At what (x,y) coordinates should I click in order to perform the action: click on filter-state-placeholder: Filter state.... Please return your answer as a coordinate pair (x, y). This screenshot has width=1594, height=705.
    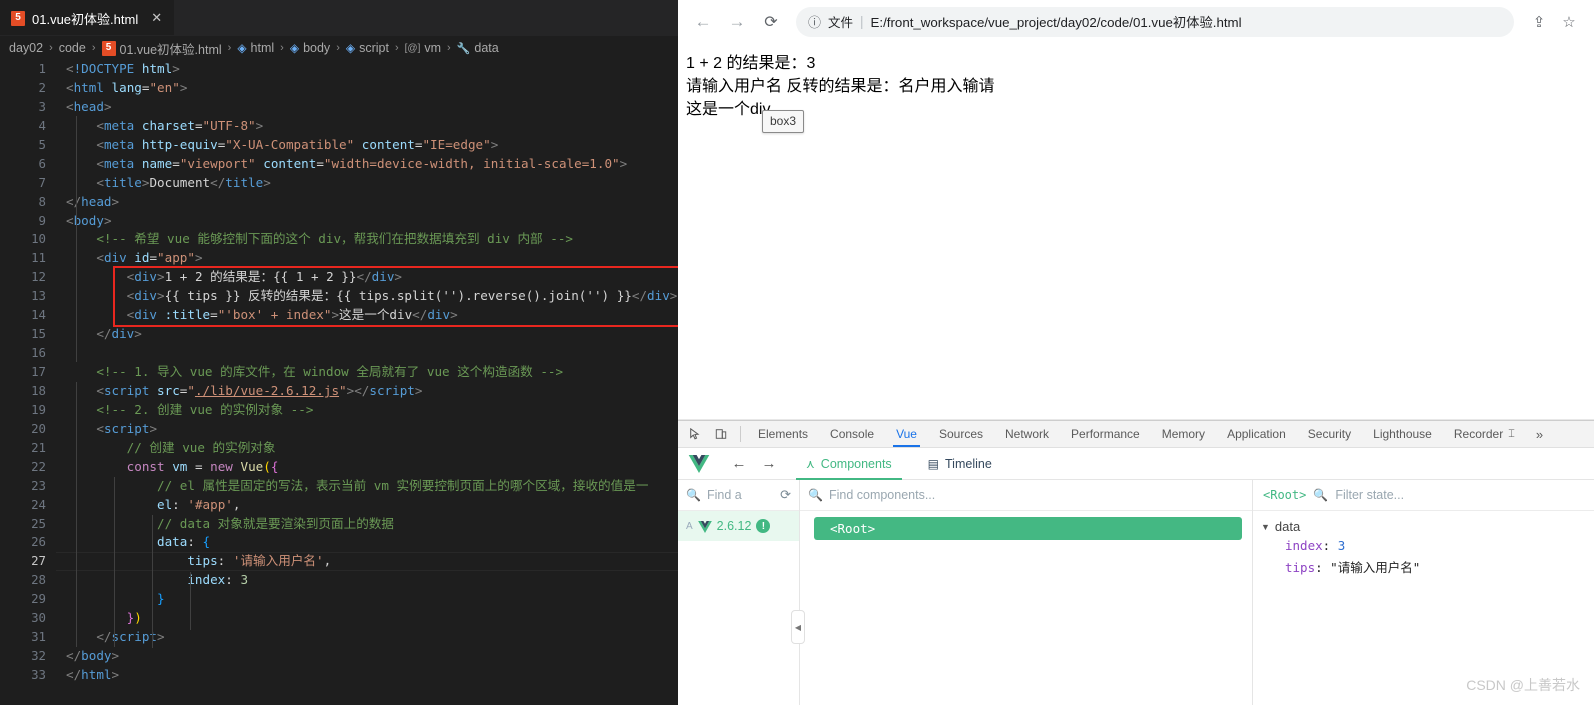
    Looking at the image, I should click on (1369, 495).